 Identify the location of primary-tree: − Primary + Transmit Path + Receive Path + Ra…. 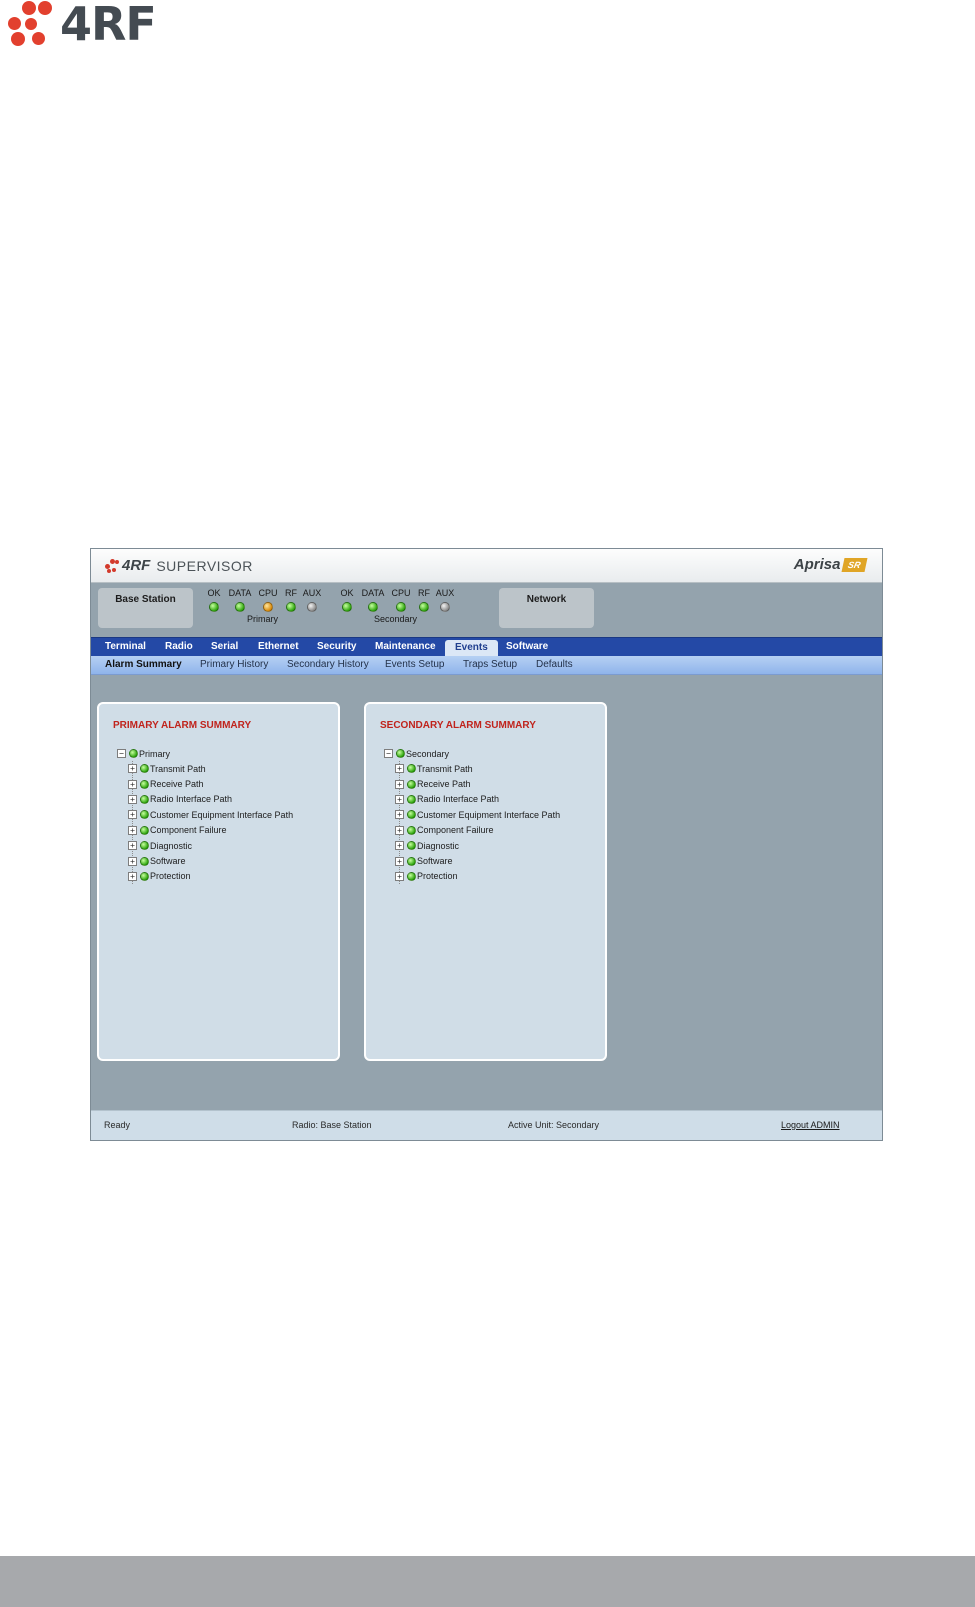
(205, 815).